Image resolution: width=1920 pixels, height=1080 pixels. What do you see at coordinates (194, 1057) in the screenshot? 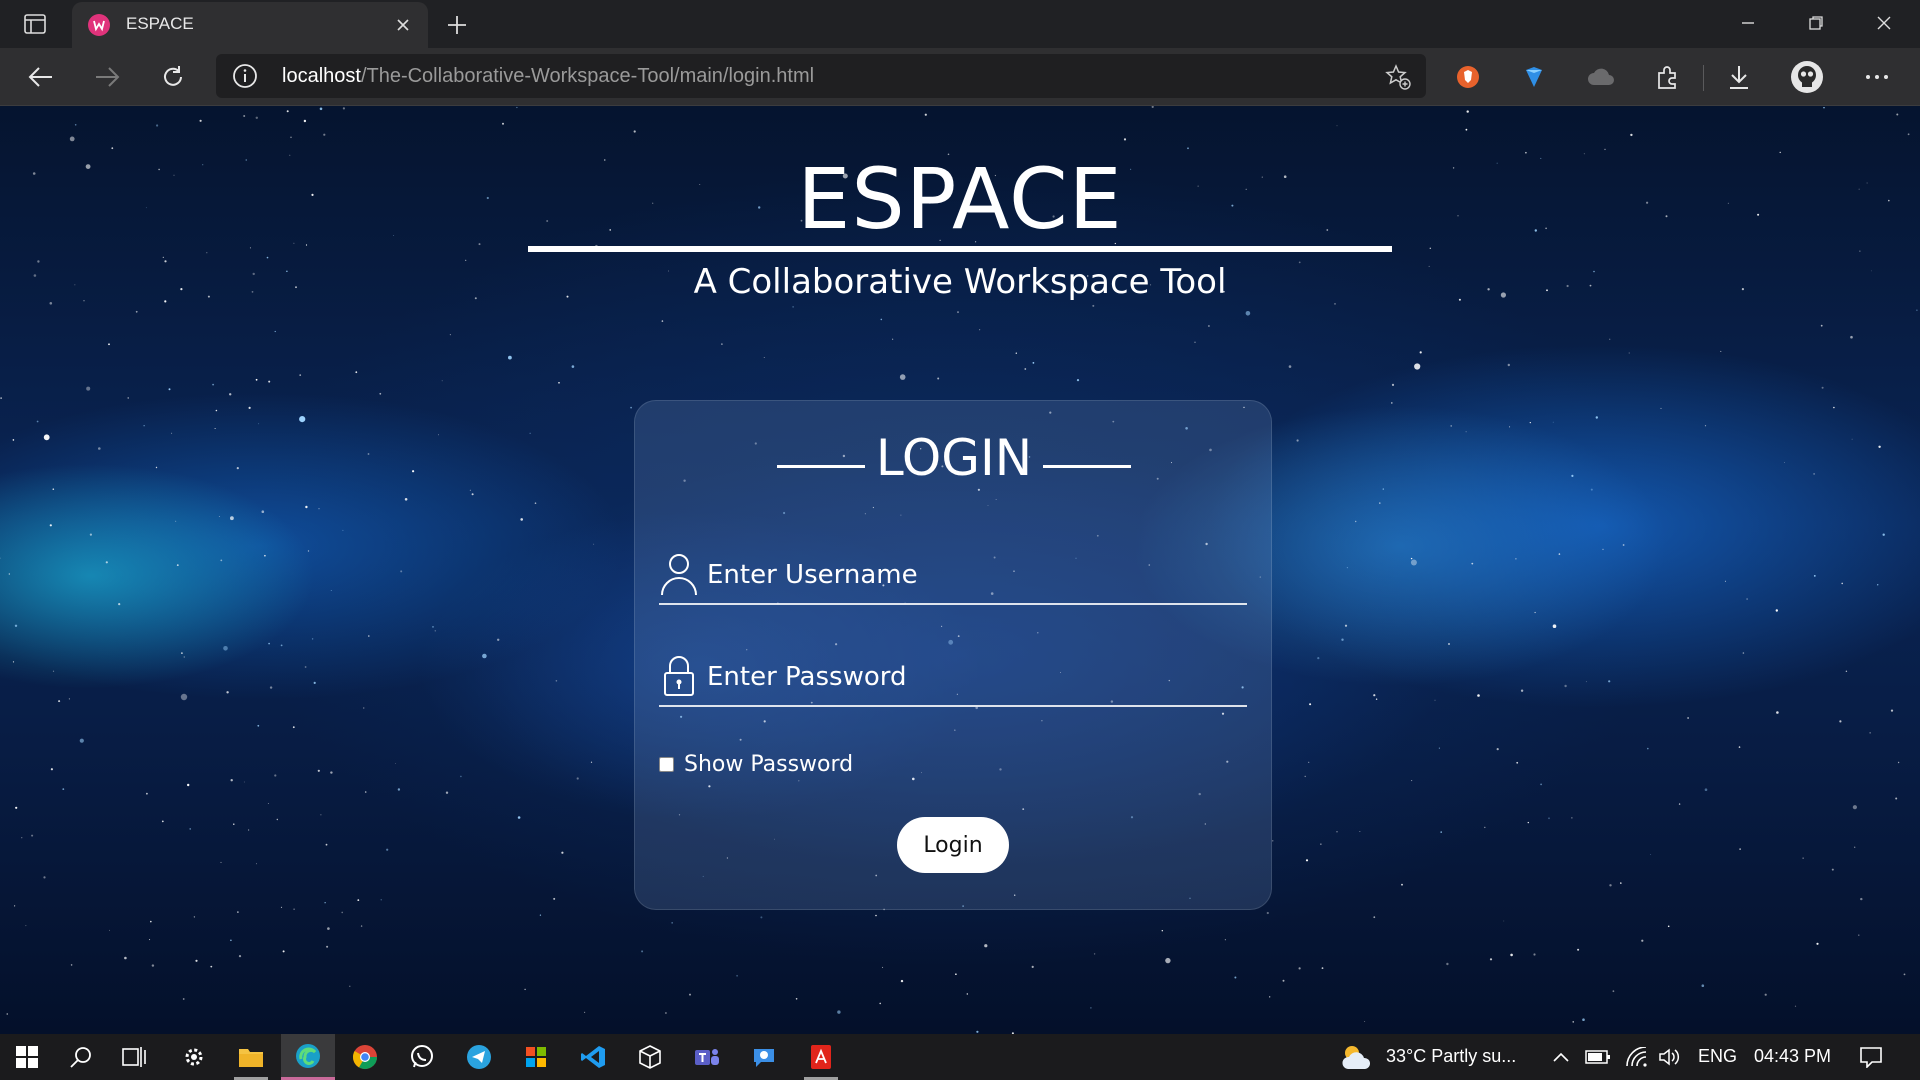
I see `settings-gear-icon` at bounding box center [194, 1057].